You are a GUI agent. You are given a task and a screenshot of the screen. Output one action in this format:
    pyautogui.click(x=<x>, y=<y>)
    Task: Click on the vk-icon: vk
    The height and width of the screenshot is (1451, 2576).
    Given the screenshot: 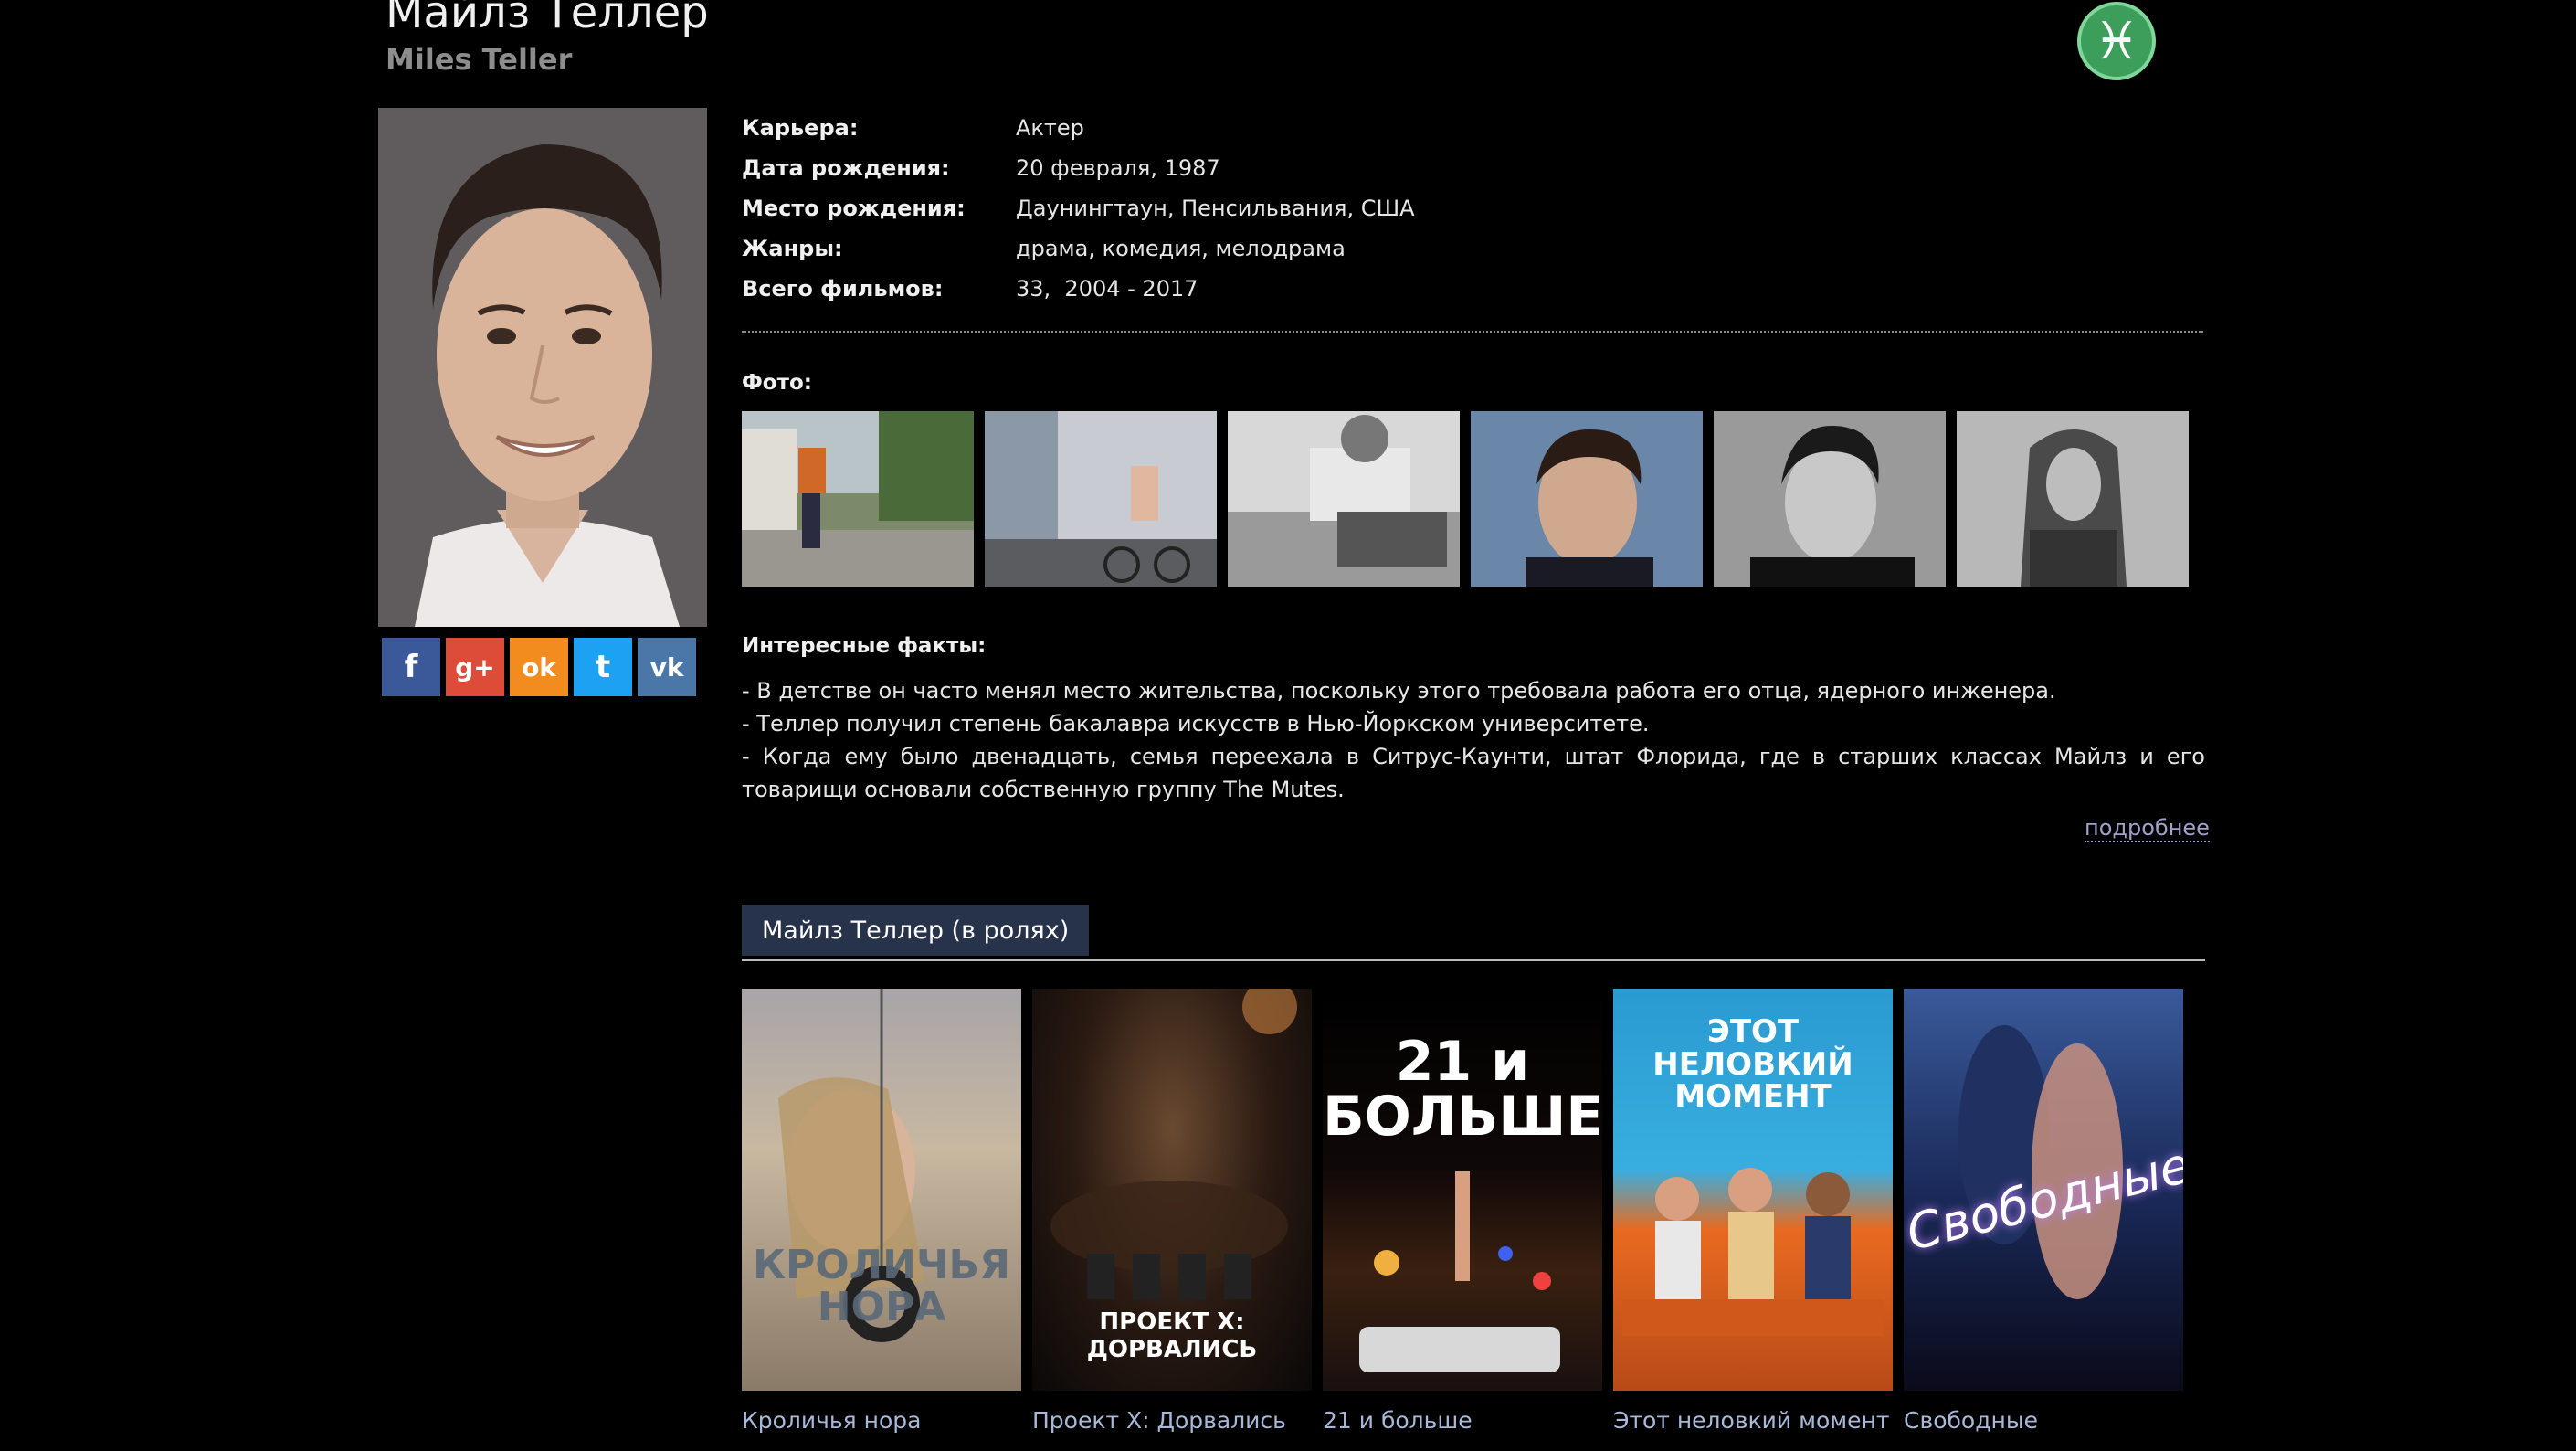 What is the action you would take?
    pyautogui.click(x=667, y=667)
    